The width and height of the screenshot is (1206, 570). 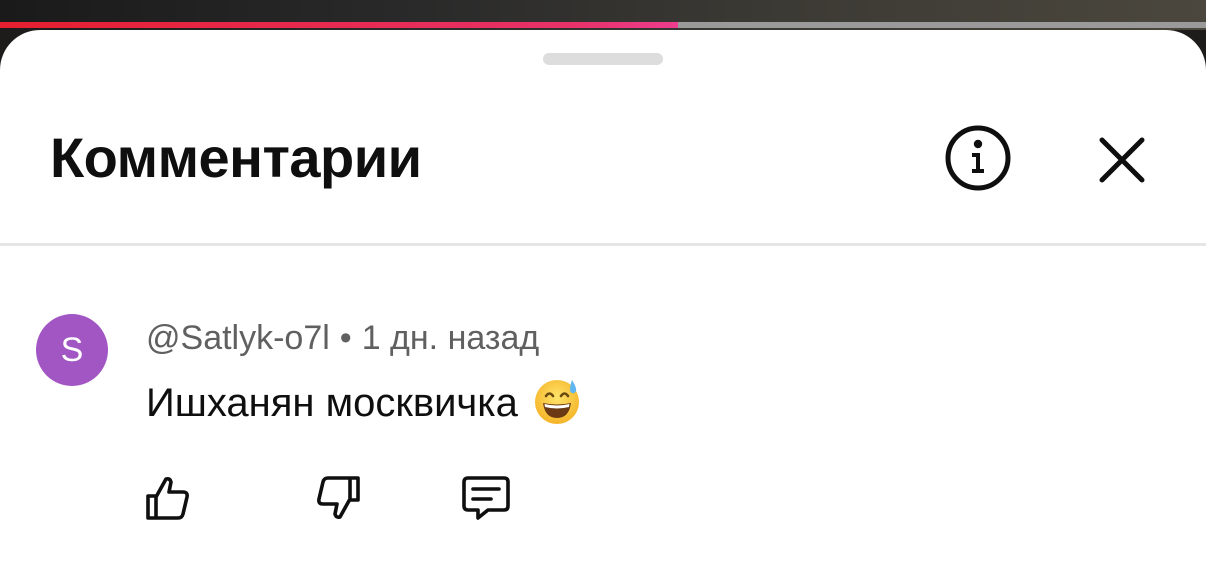 I want to click on avatar: S, so click(x=72, y=350).